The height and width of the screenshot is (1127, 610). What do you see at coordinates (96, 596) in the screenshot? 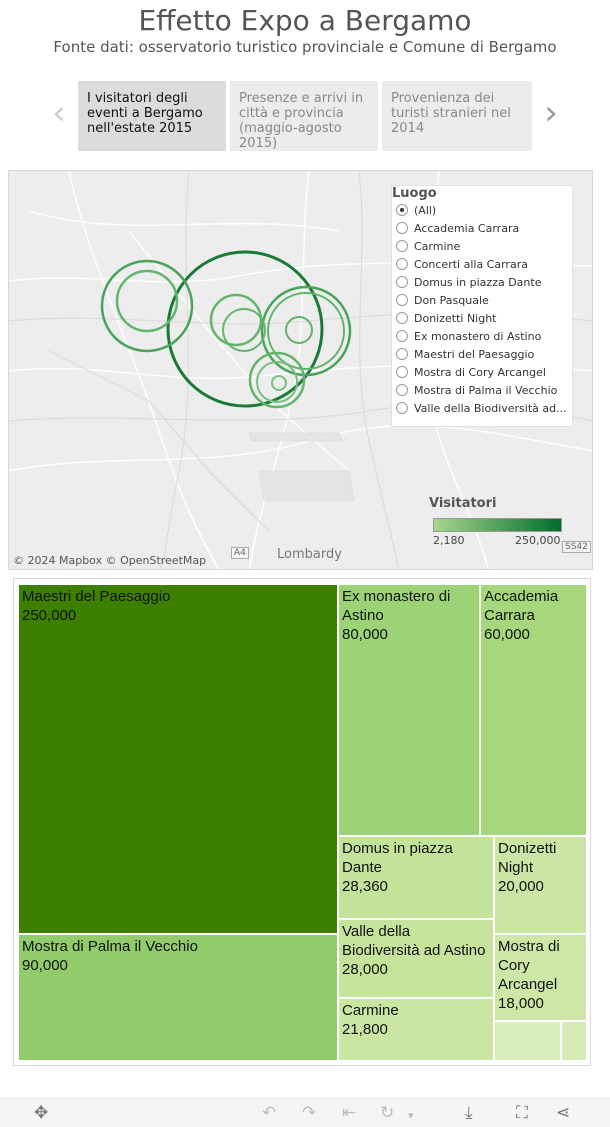
I see `treemap-tile-label: Maestri del Paesaggio` at bounding box center [96, 596].